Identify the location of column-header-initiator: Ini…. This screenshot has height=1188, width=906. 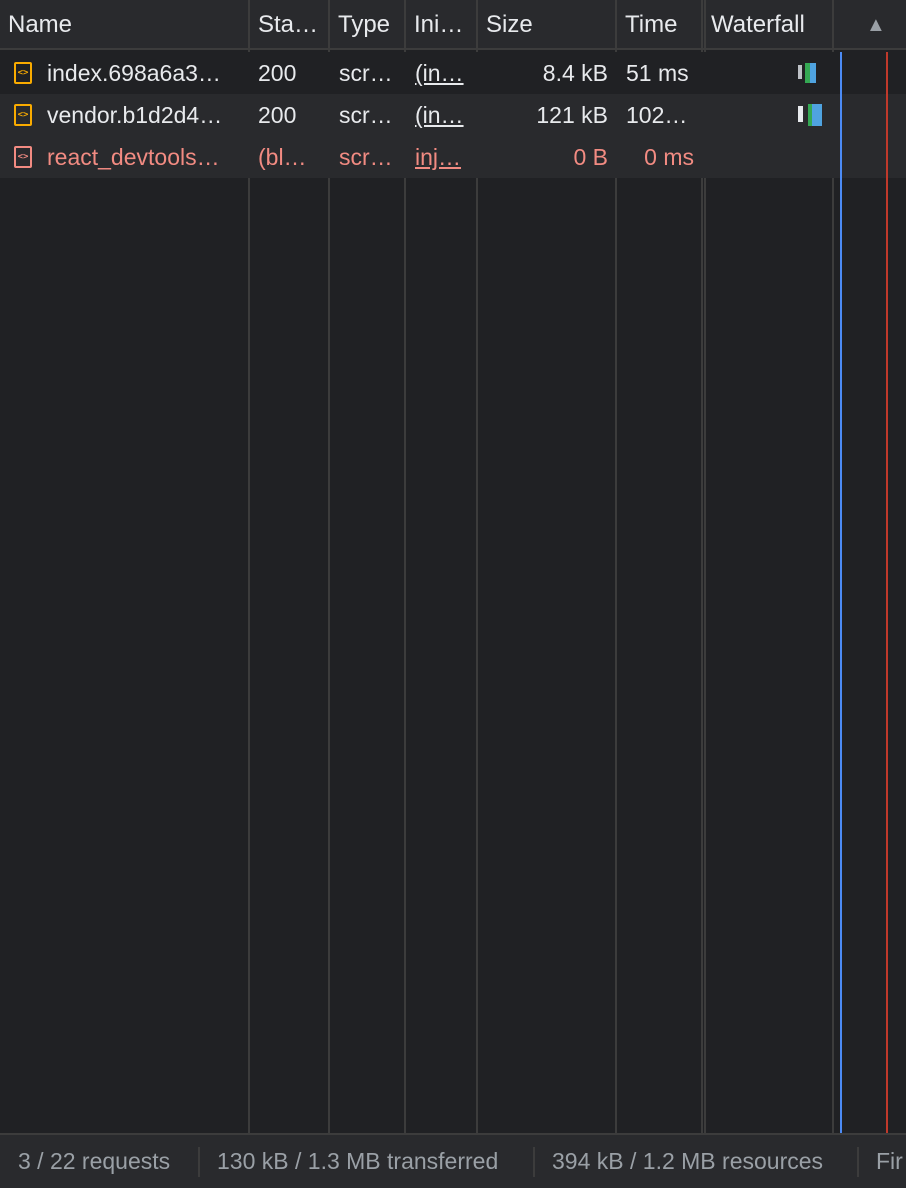
(441, 25).